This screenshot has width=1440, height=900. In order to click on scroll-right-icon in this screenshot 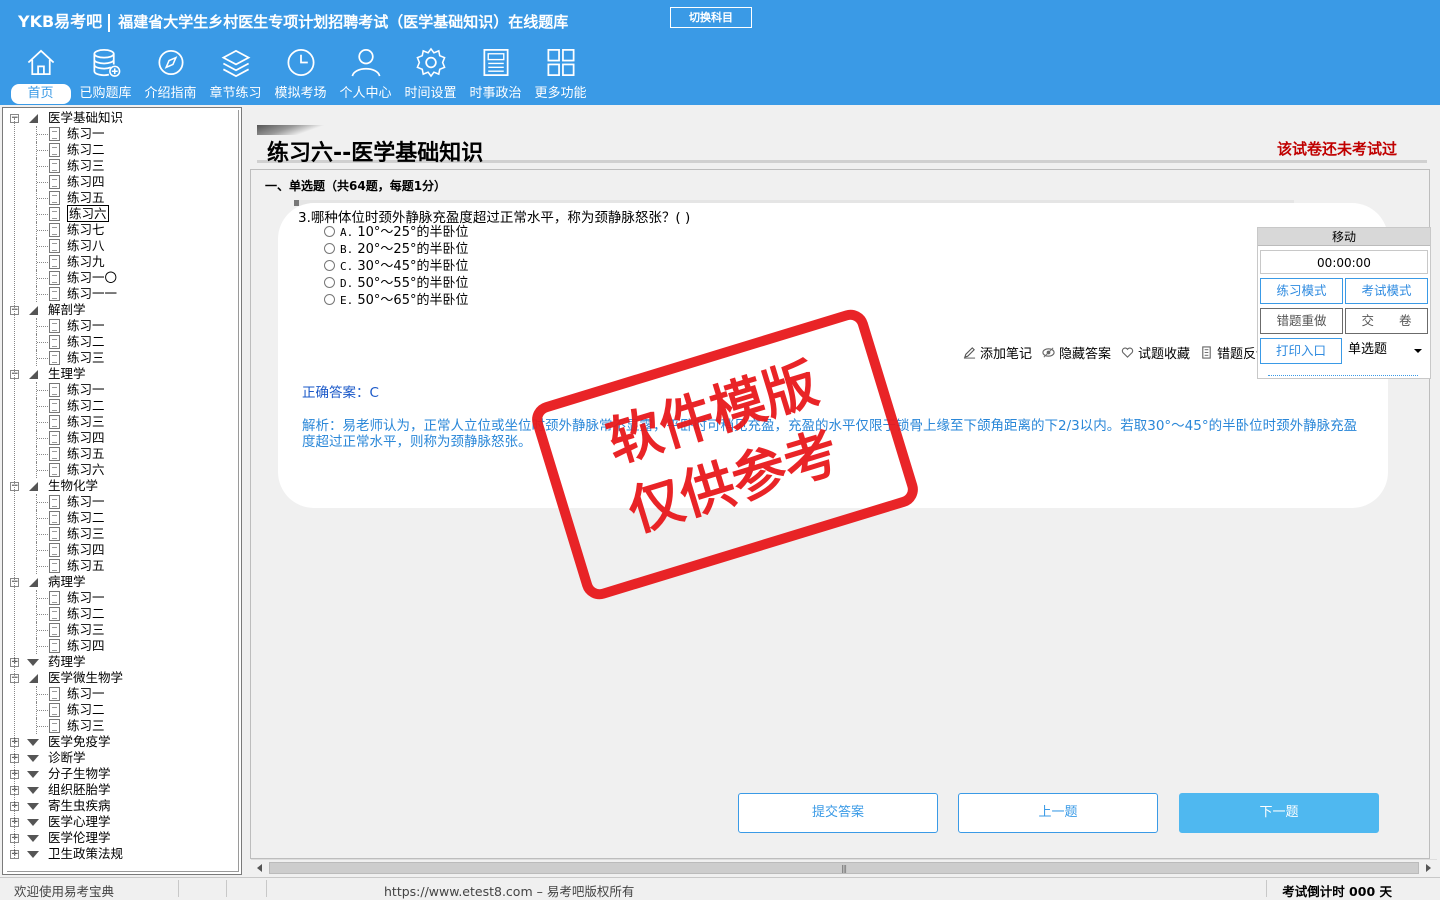, I will do `click(1428, 868)`.